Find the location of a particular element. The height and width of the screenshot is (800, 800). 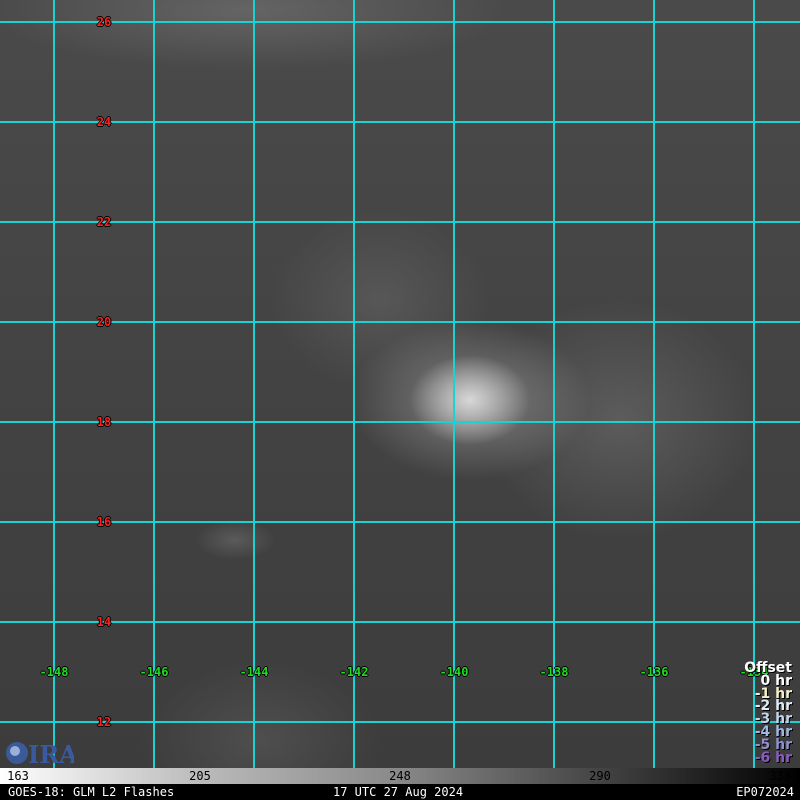

footer-product: GOES-18: GLM L2 Flashes is located at coordinates (91, 792).